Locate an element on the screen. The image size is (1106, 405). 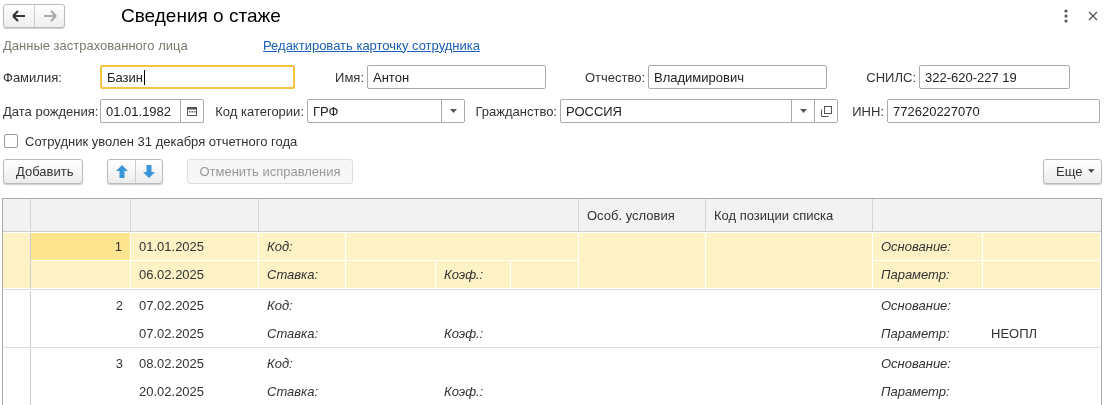
input-field: 322-620-227 19 is located at coordinates (994, 77).